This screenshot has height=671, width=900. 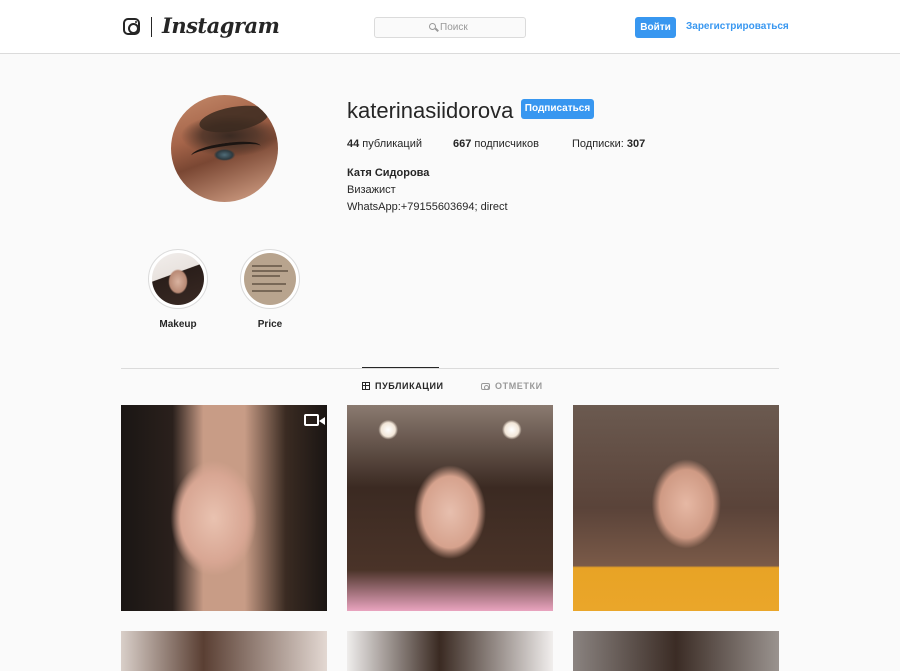 What do you see at coordinates (270, 324) in the screenshot?
I see `highlight-label: Price` at bounding box center [270, 324].